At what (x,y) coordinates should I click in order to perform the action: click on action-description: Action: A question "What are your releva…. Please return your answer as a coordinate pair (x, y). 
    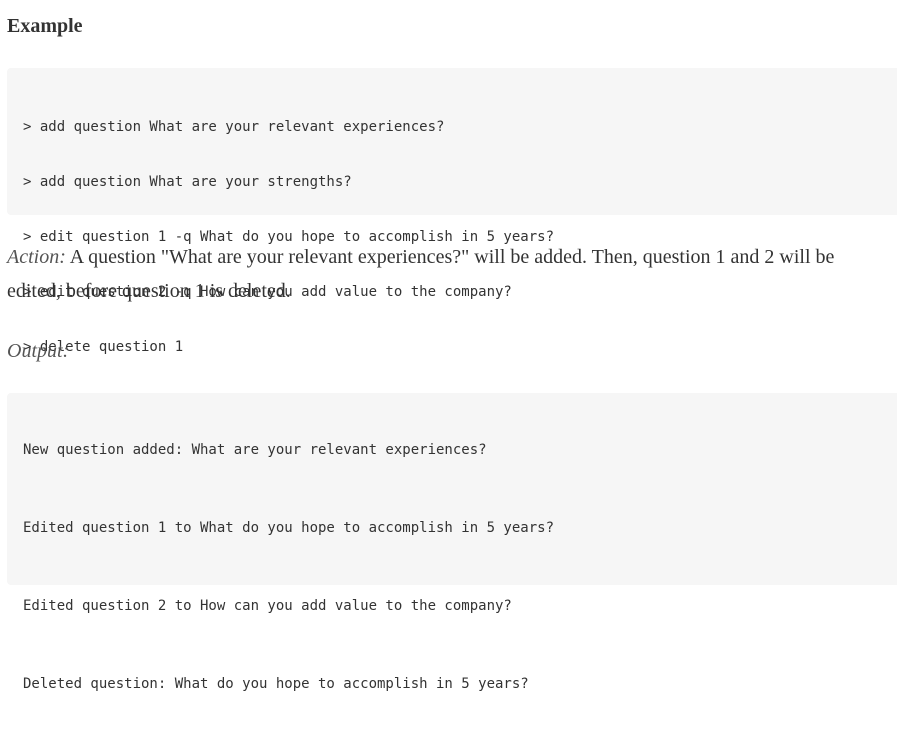
    Looking at the image, I should click on (447, 274).